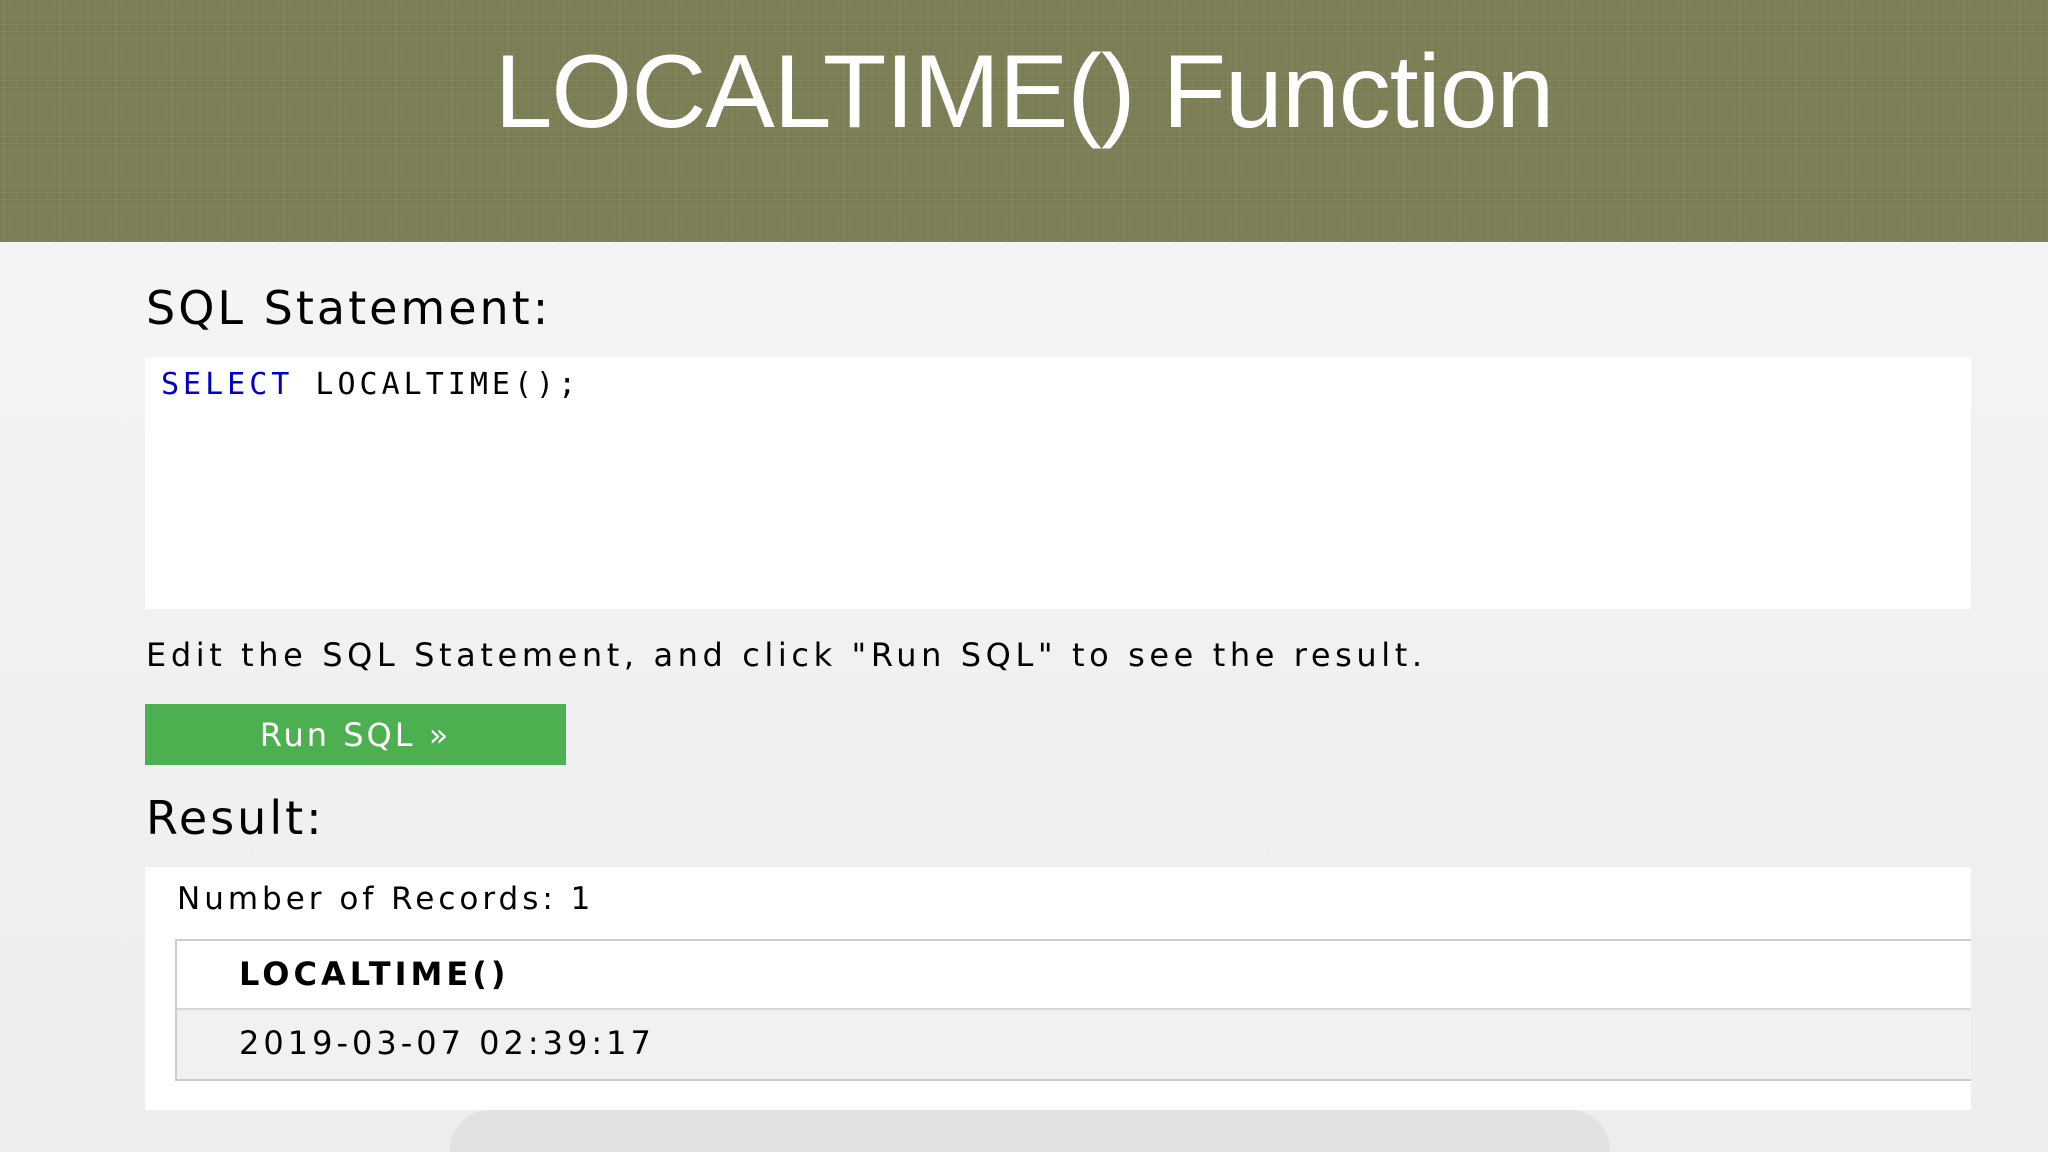 The height and width of the screenshot is (1152, 2048). I want to click on table-row: 2019-03-07 02:39:17, so click(1074, 1044).